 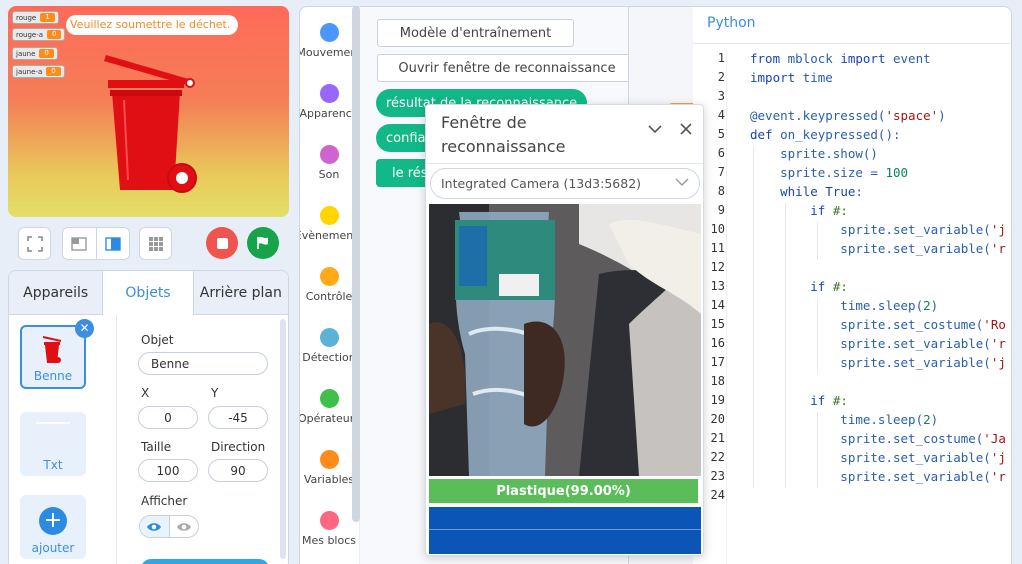 I want to click on variable-monitor-rouge: rouge 1, so click(x=35, y=17).